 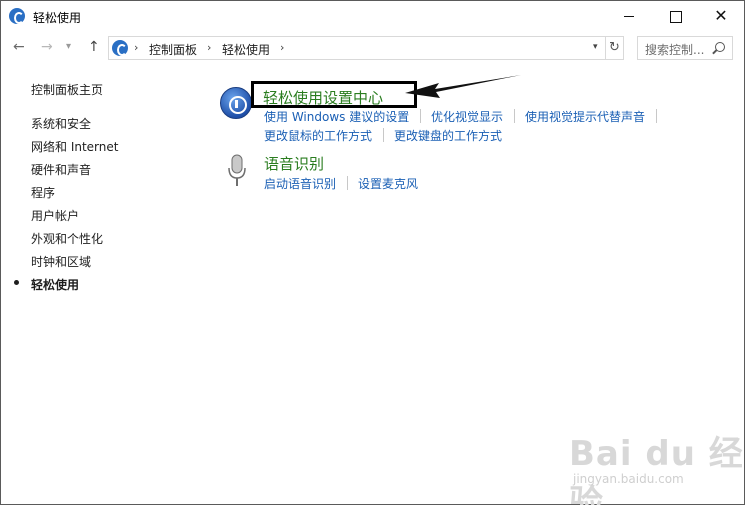 I want to click on link-optimize-visual-display: 优化视觉显示, so click(x=467, y=116).